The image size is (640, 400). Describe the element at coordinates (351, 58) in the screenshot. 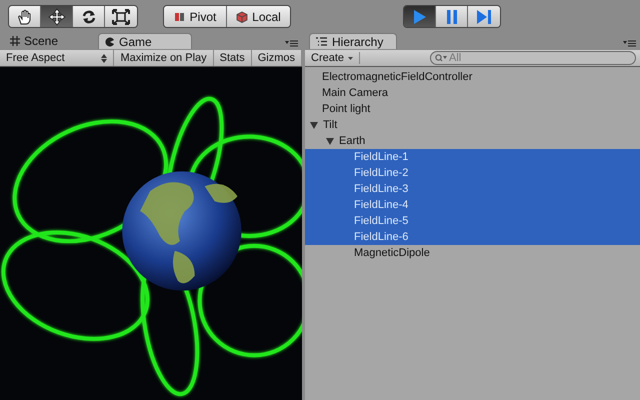

I see `caret-icon` at that location.